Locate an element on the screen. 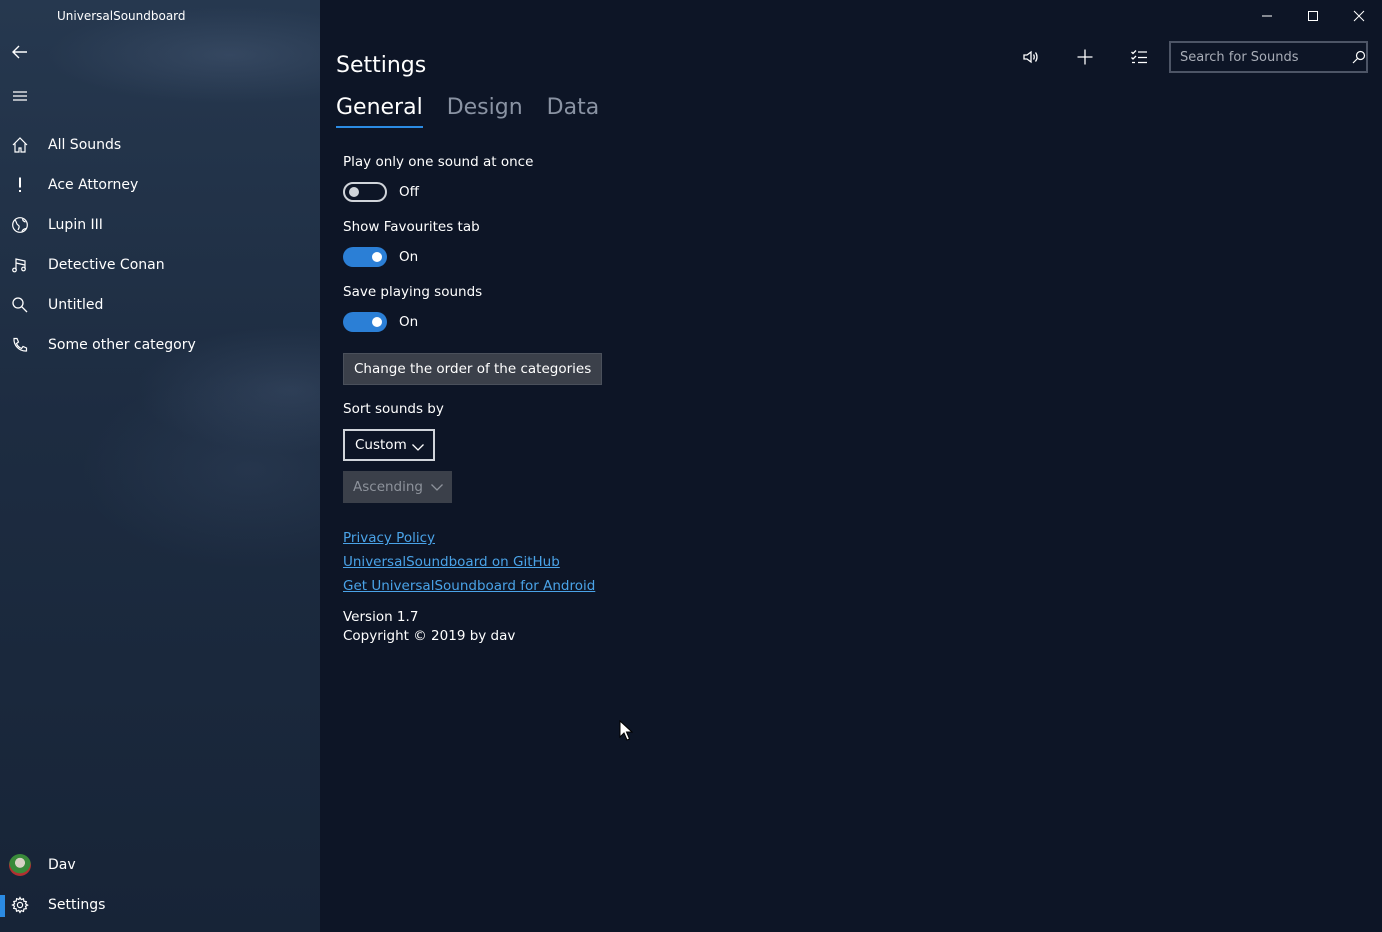  save-playing-toggle is located at coordinates (365, 322).